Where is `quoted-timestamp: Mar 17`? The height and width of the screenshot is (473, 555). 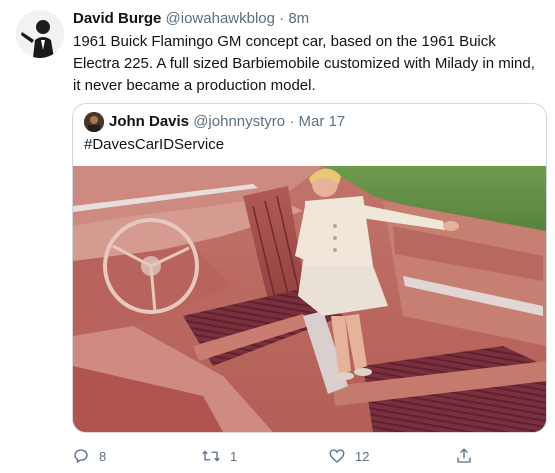 quoted-timestamp: Mar 17 is located at coordinates (321, 121).